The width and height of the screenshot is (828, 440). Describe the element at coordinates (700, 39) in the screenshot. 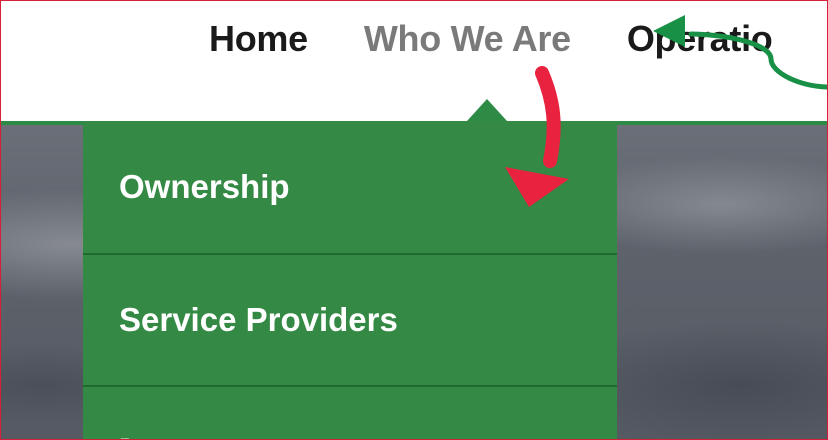

I see `nav-item-operations: Operatio` at that location.